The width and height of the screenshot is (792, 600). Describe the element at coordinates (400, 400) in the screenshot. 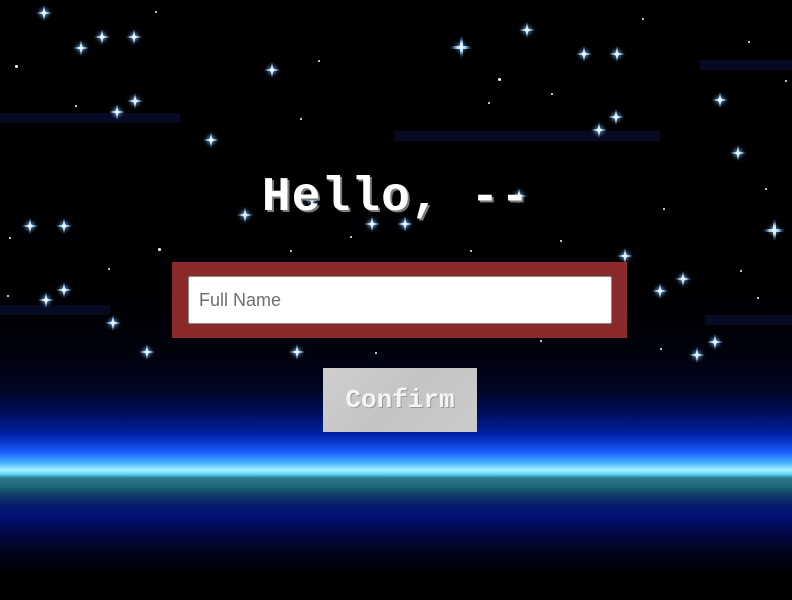

I see `confirm-button: Confirm` at that location.